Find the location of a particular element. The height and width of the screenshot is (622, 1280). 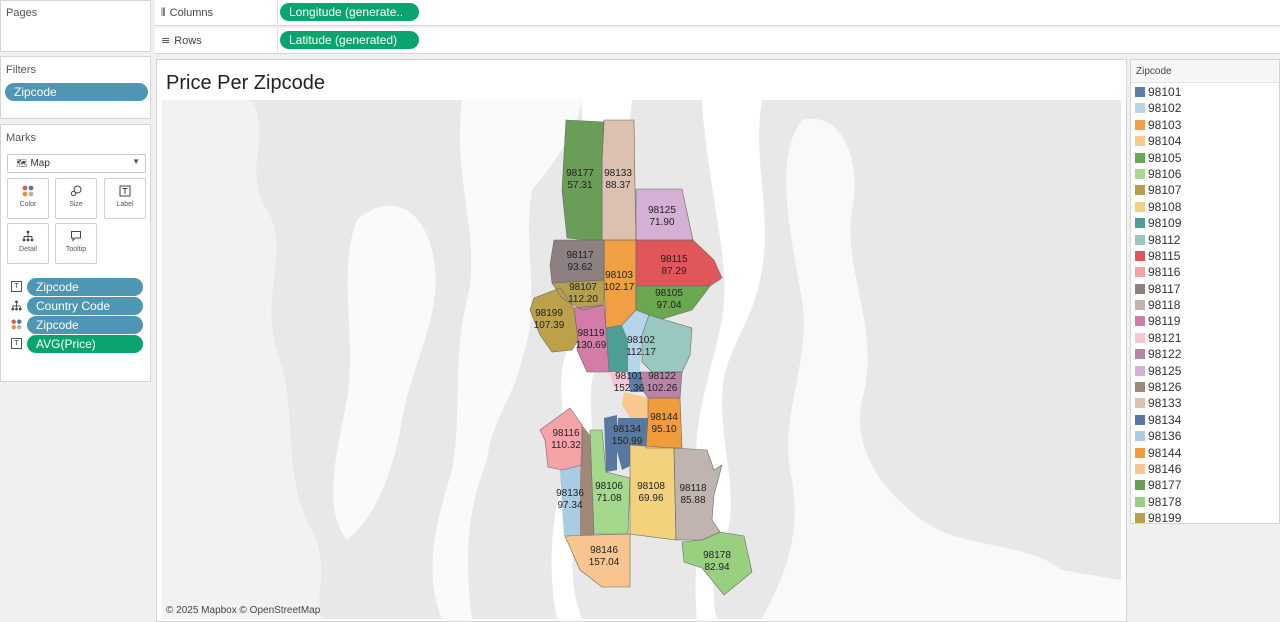

columns-drop-zone: Longitude (generate.. is located at coordinates (778, 12).